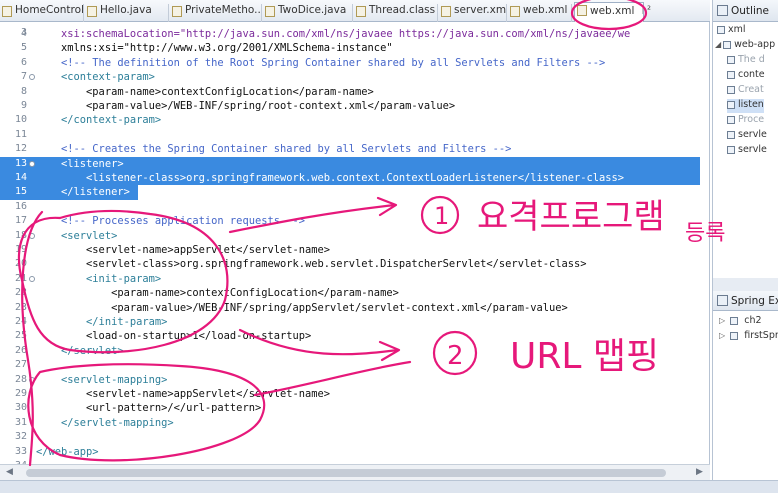 The height and width of the screenshot is (493, 778). Describe the element at coordinates (170, 221) in the screenshot. I see `code-text: <!-- Processes application requests -->` at that location.